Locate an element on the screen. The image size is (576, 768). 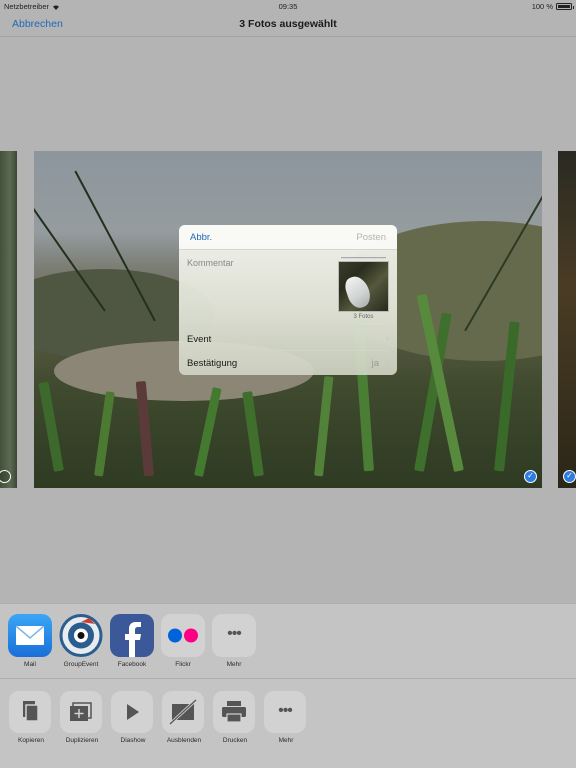
hide-label: Ausblenden is located at coordinates (184, 740).